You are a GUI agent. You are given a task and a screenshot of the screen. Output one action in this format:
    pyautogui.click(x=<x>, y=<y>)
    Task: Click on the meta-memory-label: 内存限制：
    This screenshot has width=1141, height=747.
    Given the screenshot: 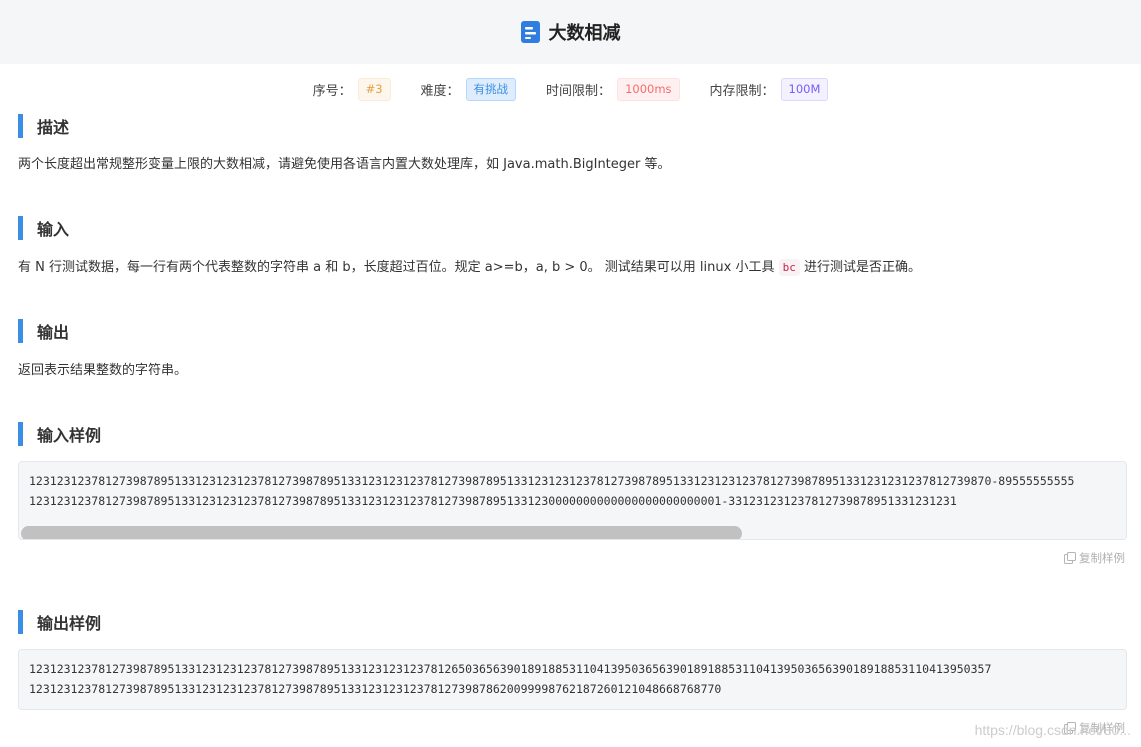 What is the action you would take?
    pyautogui.click(x=742, y=91)
    